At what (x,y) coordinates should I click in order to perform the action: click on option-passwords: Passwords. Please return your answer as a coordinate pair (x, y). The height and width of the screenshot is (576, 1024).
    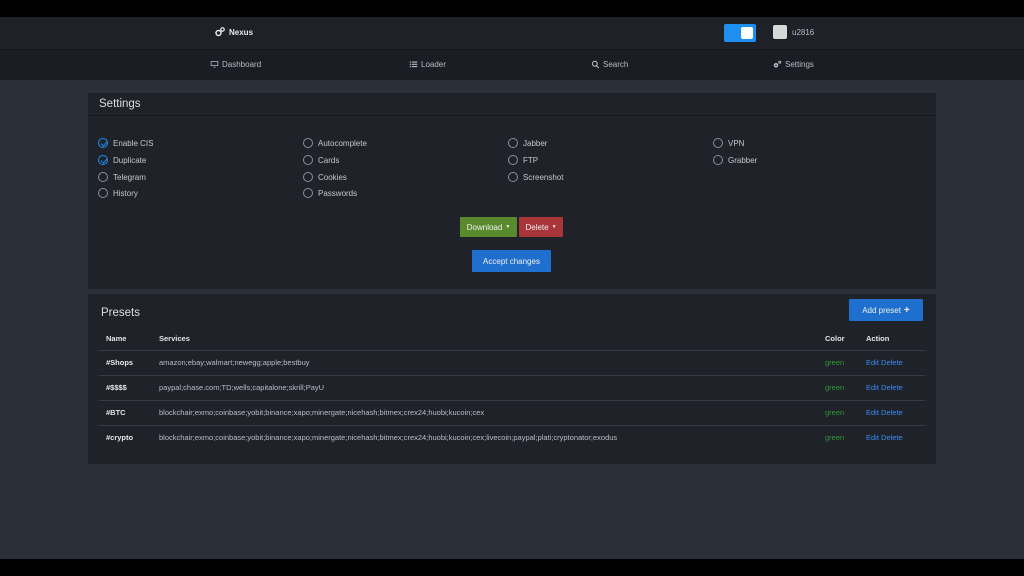
    Looking at the image, I should click on (330, 193).